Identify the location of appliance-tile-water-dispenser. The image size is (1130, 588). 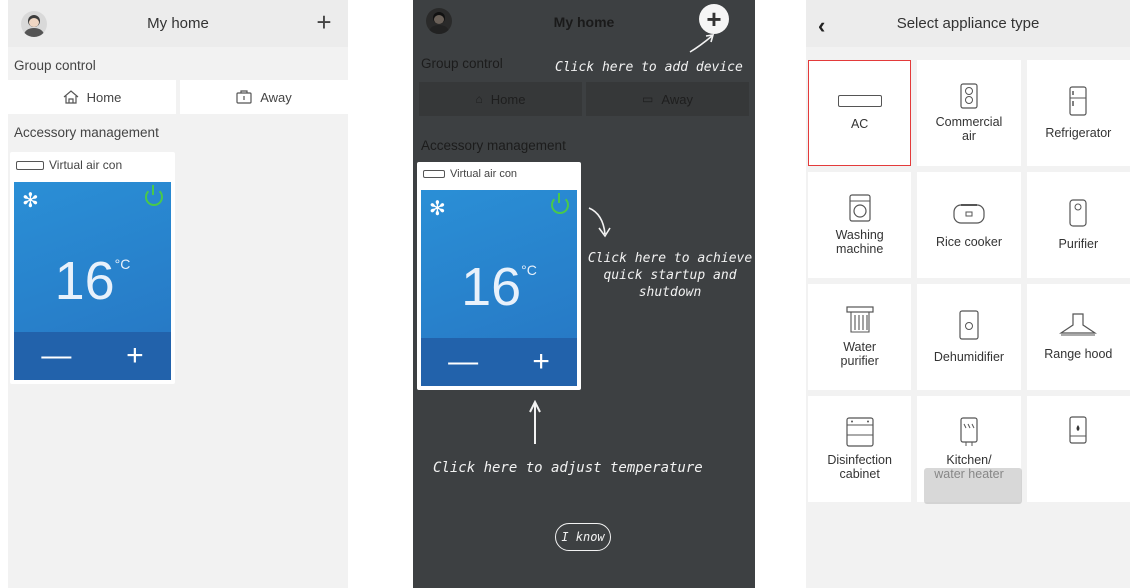
(1078, 449).